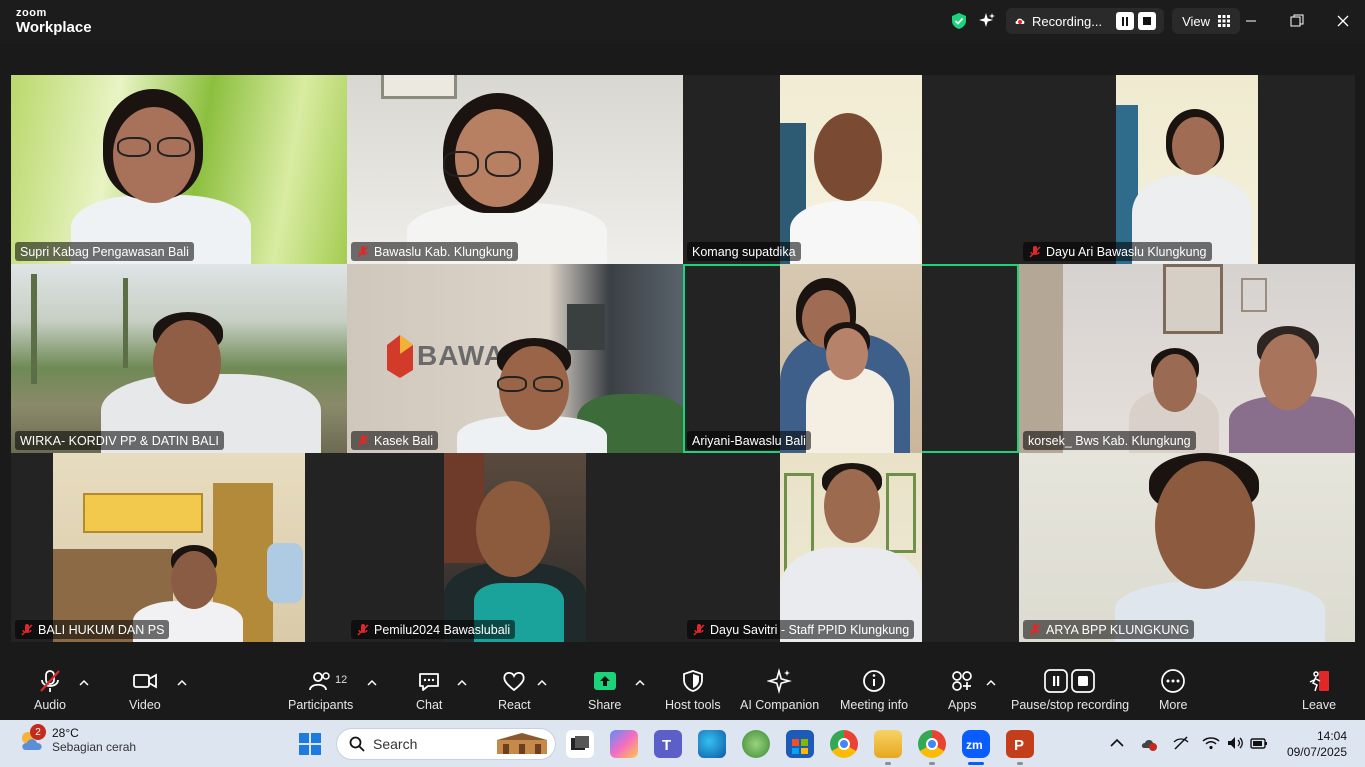  I want to click on weather-widget: 2 28°C Sebagian cerah, so click(77, 739).